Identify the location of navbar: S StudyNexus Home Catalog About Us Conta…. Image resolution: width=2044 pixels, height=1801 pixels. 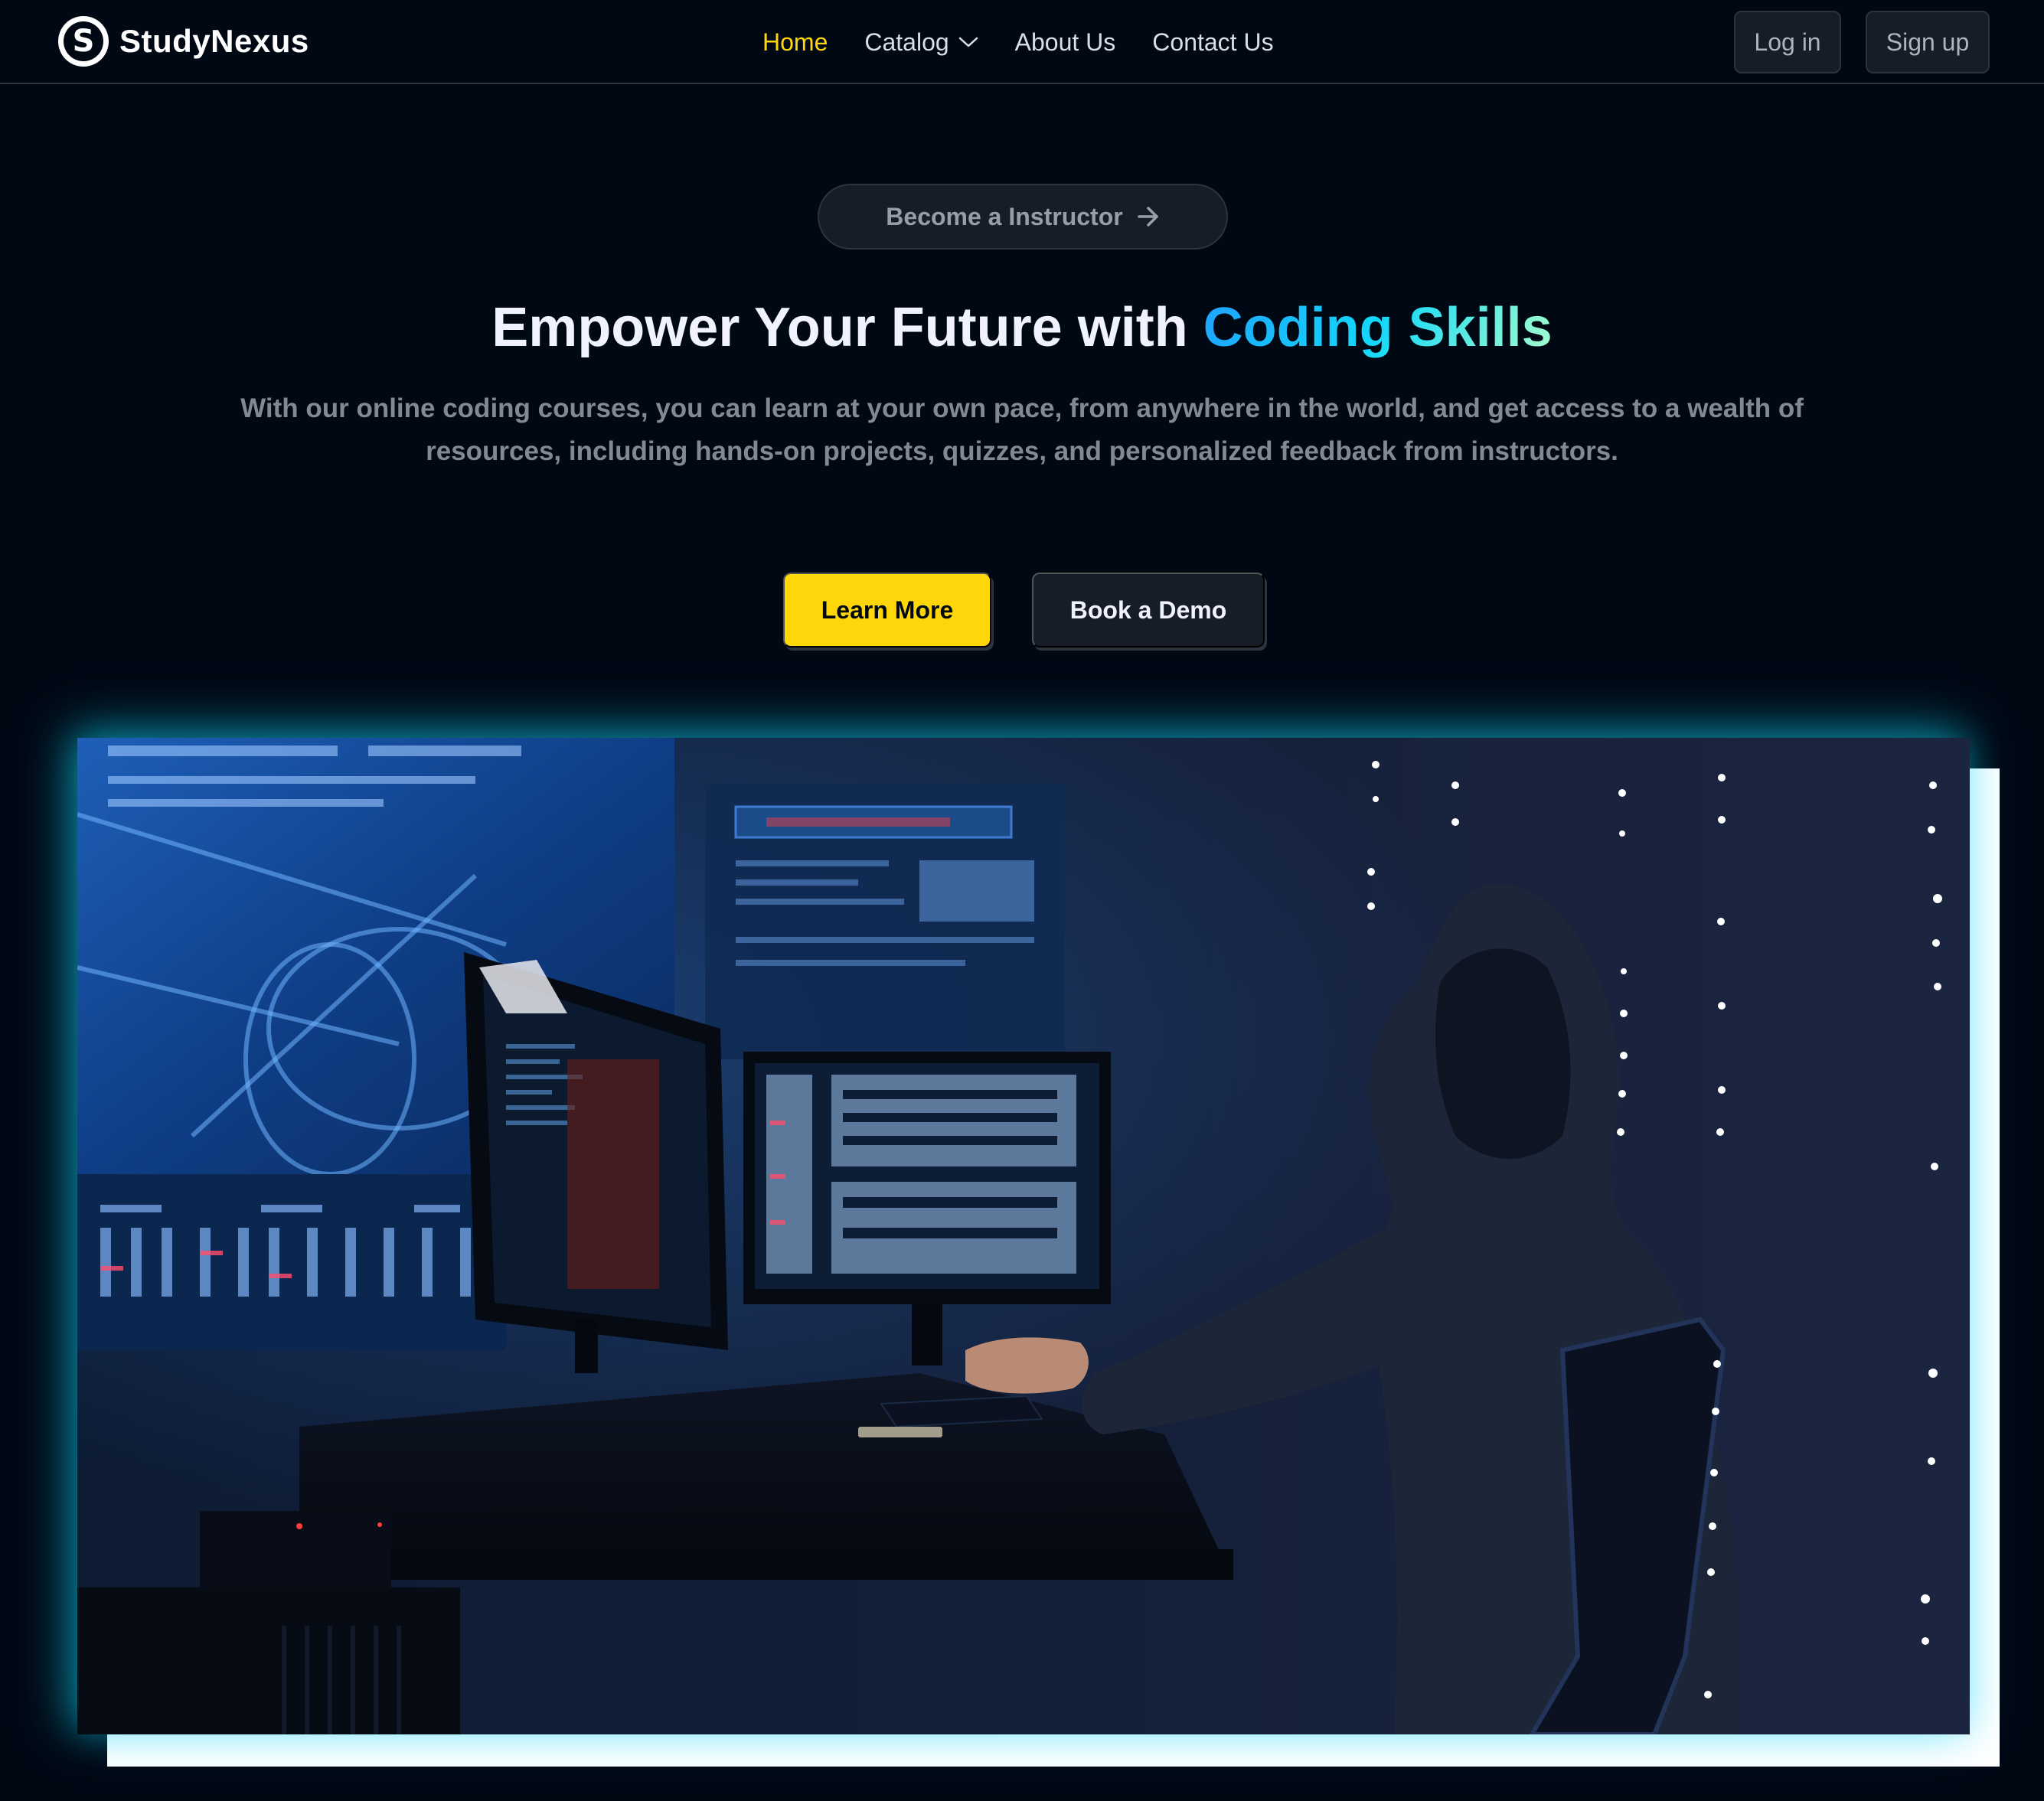
(1022, 42).